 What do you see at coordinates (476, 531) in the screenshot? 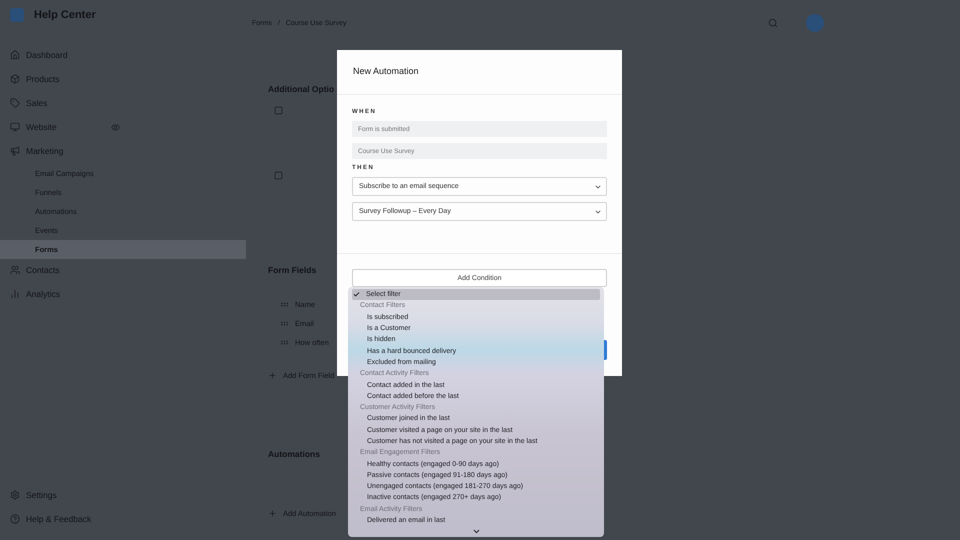
I see `scroll-down-icon` at bounding box center [476, 531].